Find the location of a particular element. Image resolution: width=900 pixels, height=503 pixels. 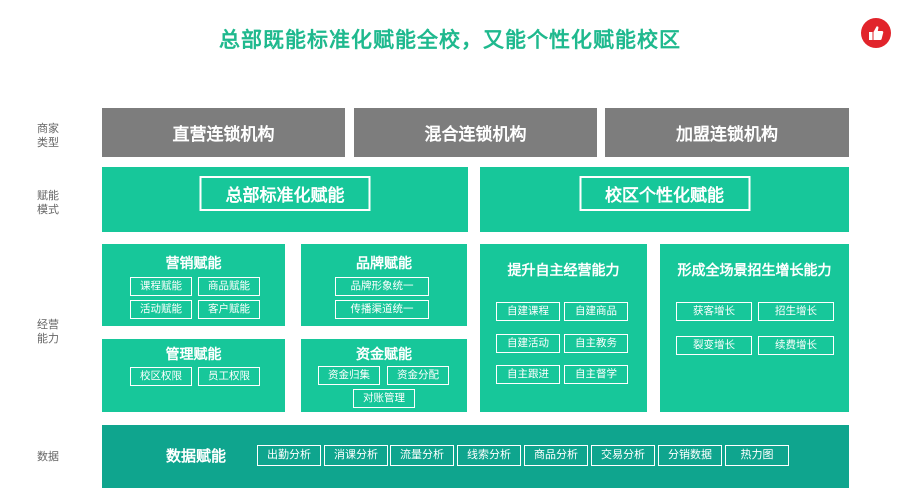

tag: 热力图 is located at coordinates (757, 455).